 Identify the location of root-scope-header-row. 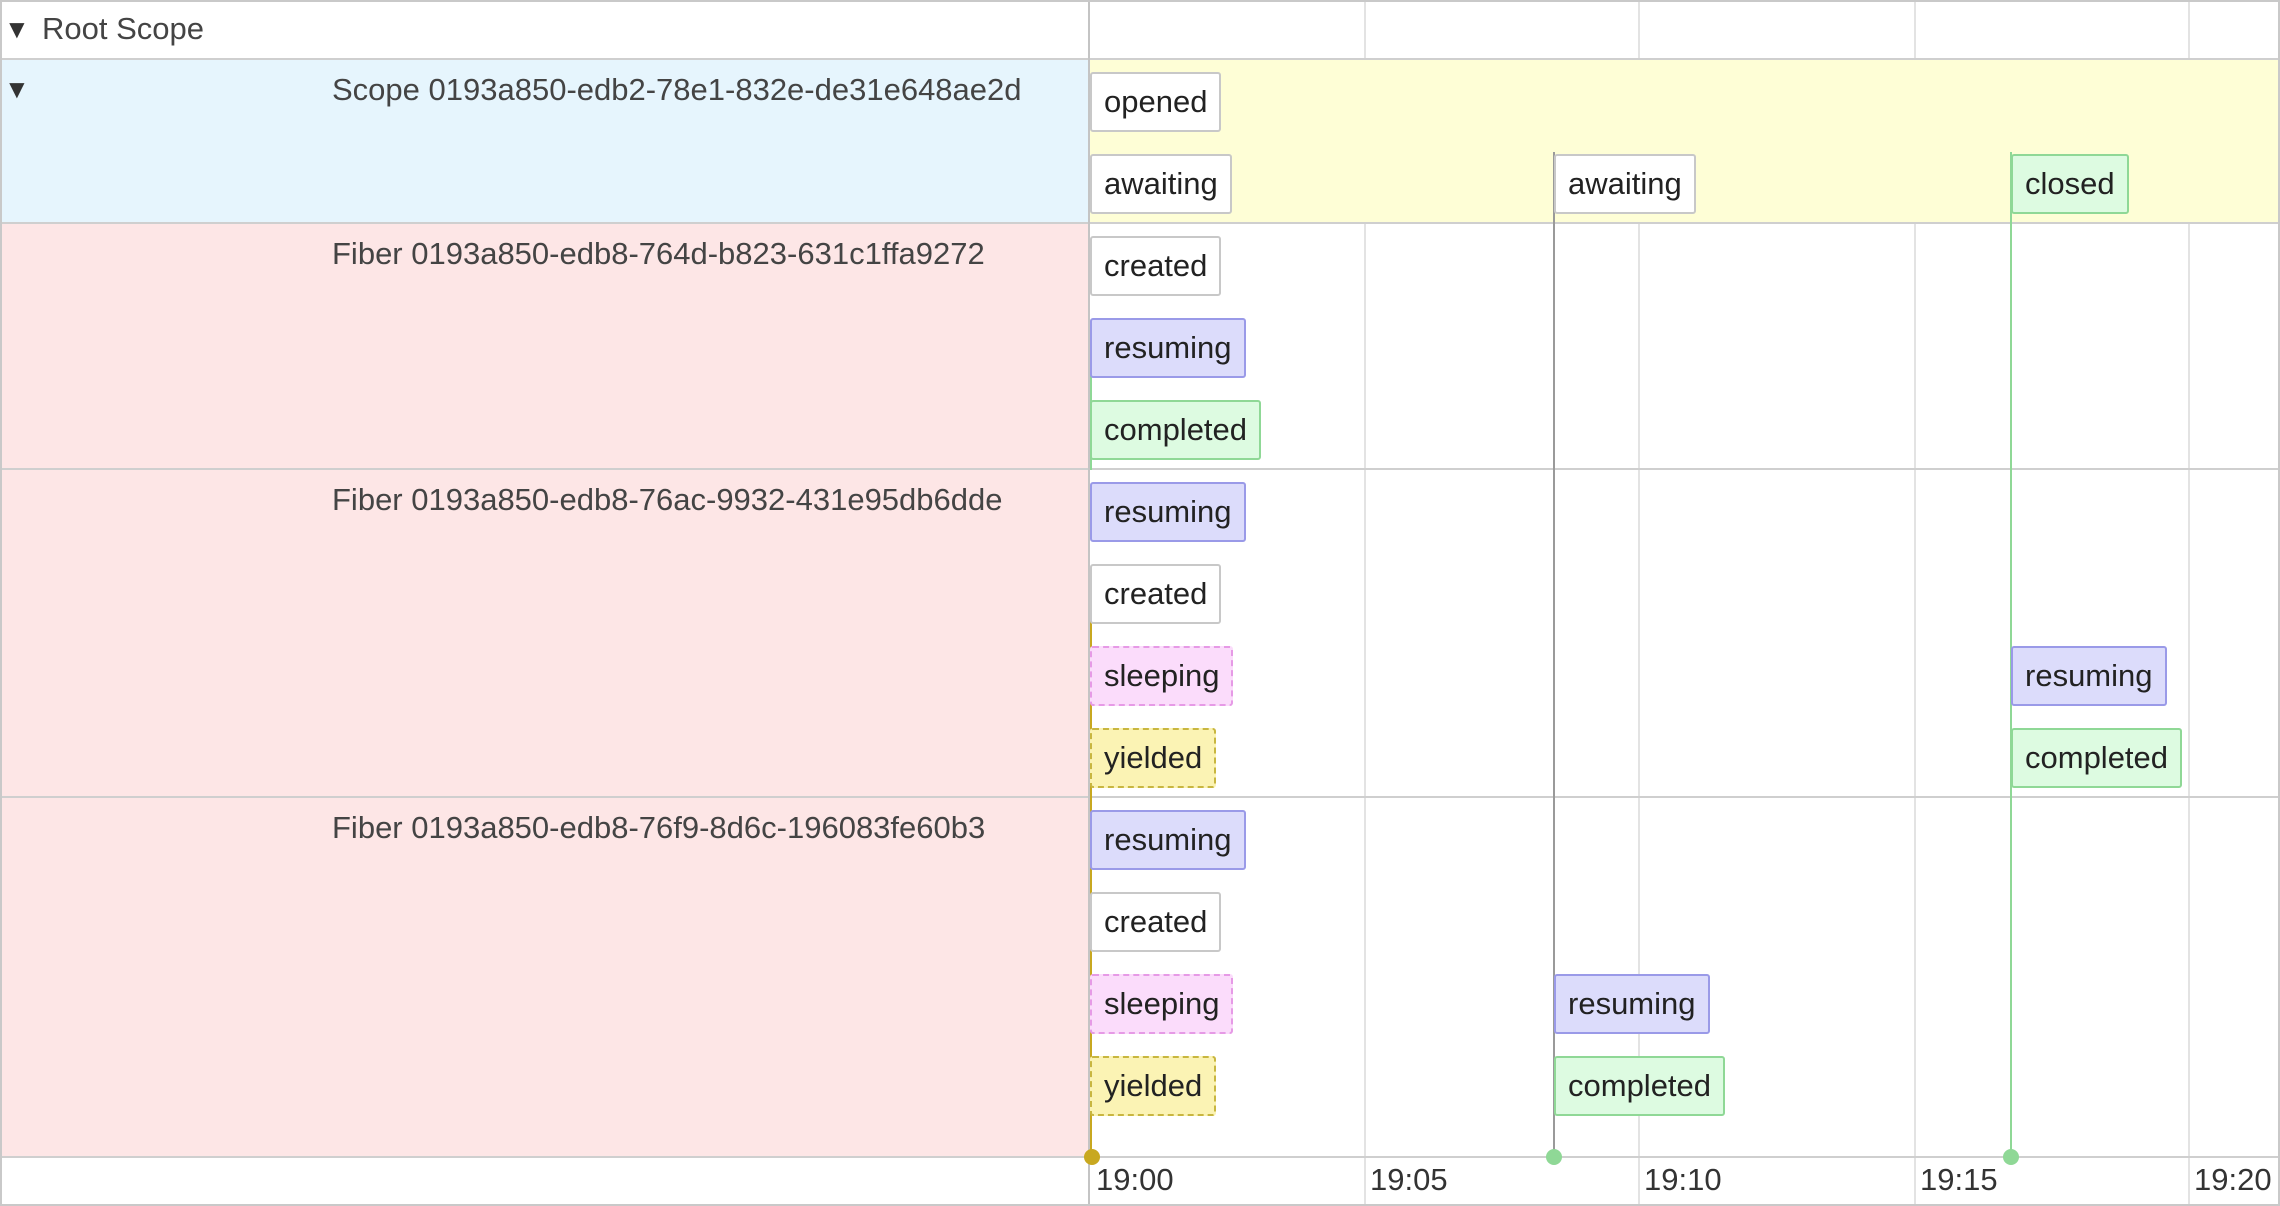
(1140, 29).